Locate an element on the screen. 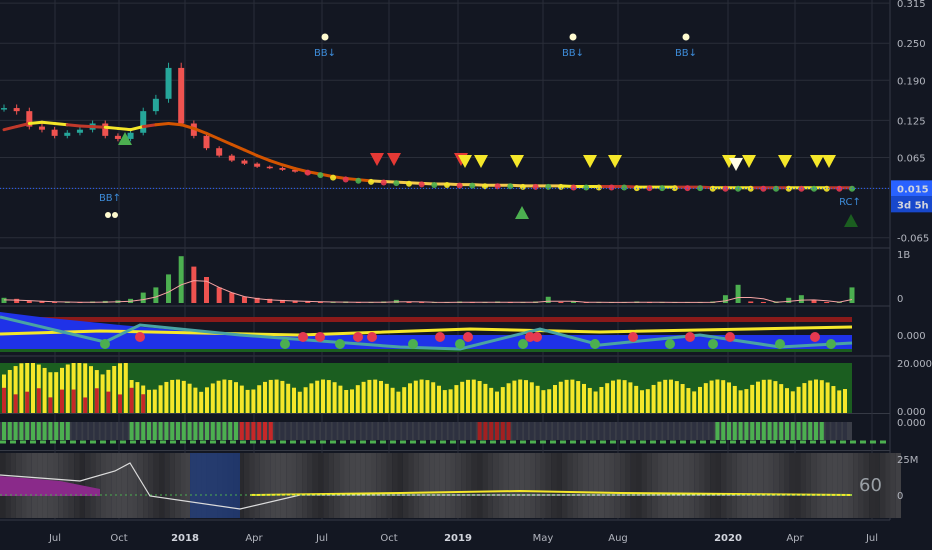 This screenshot has height=550, width=932. price-tick-label: 0.125 is located at coordinates (911, 121).